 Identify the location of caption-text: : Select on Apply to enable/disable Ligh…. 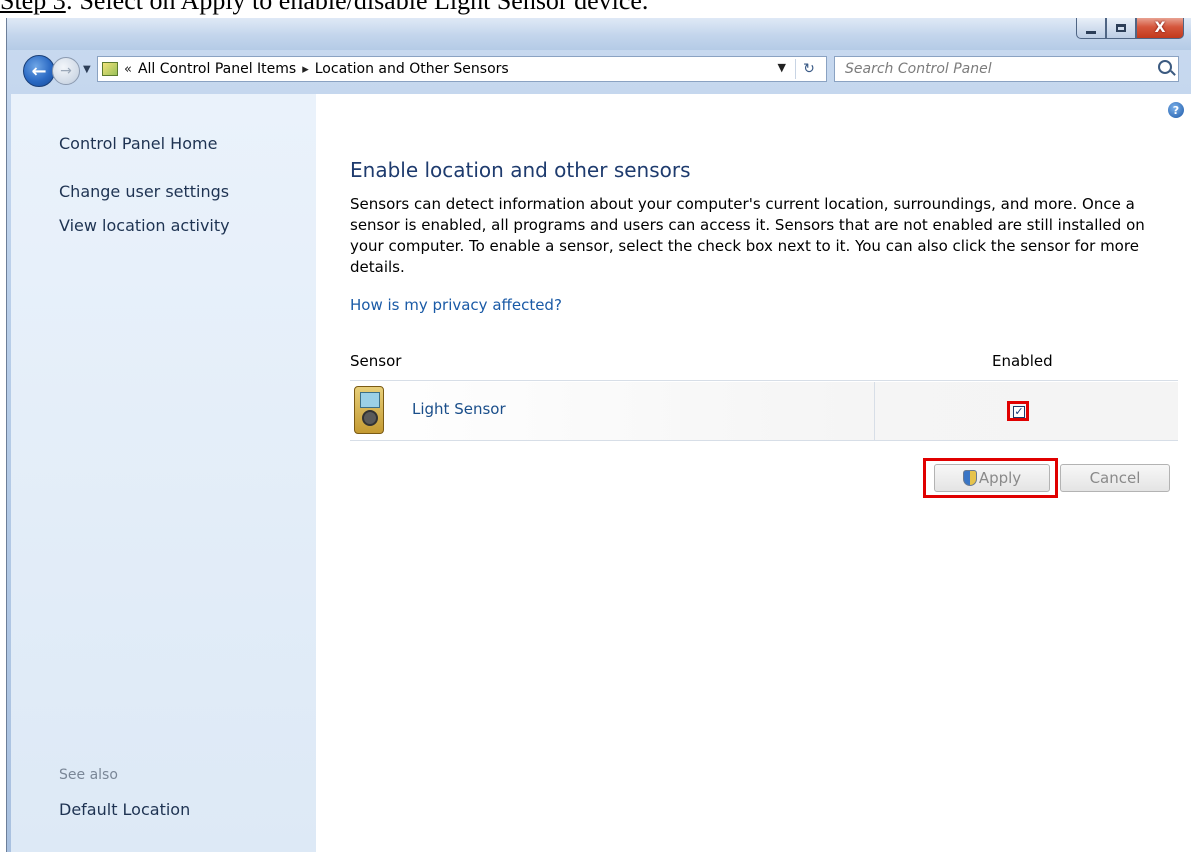
(357, 7).